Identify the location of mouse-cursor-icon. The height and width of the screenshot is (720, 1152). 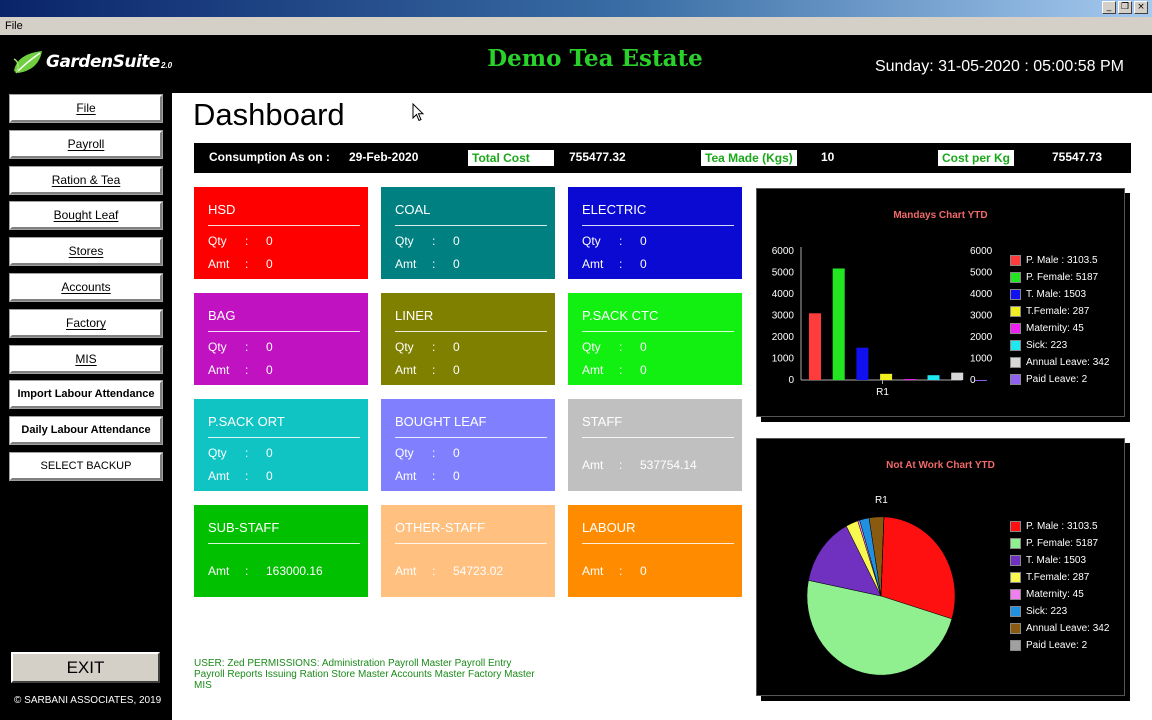
(418, 112).